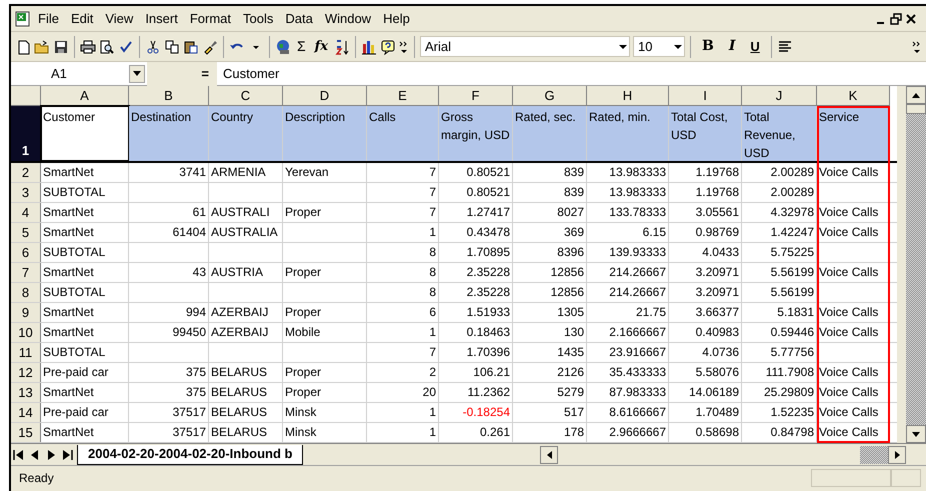 Image resolution: width=926 pixels, height=491 pixels. I want to click on copy-icon, so click(172, 46).